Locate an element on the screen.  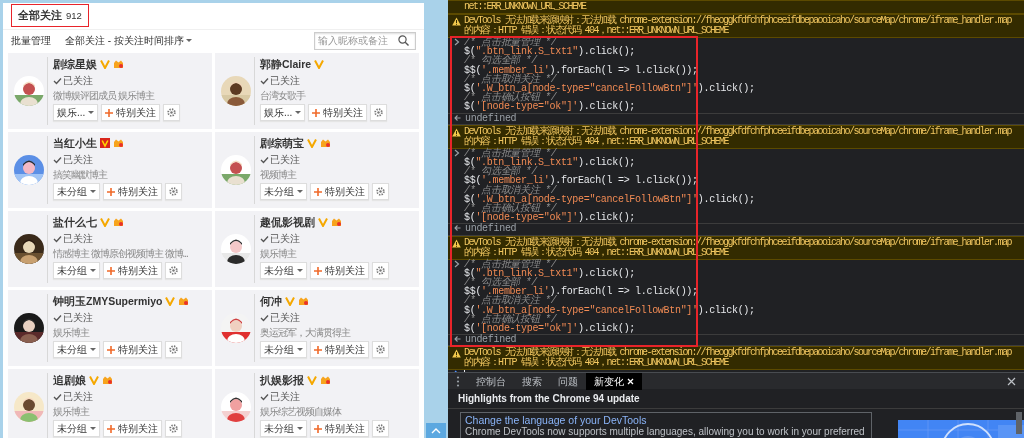
user-name: 钟明玉ZMYSupermiyo is located at coordinates (108, 301).